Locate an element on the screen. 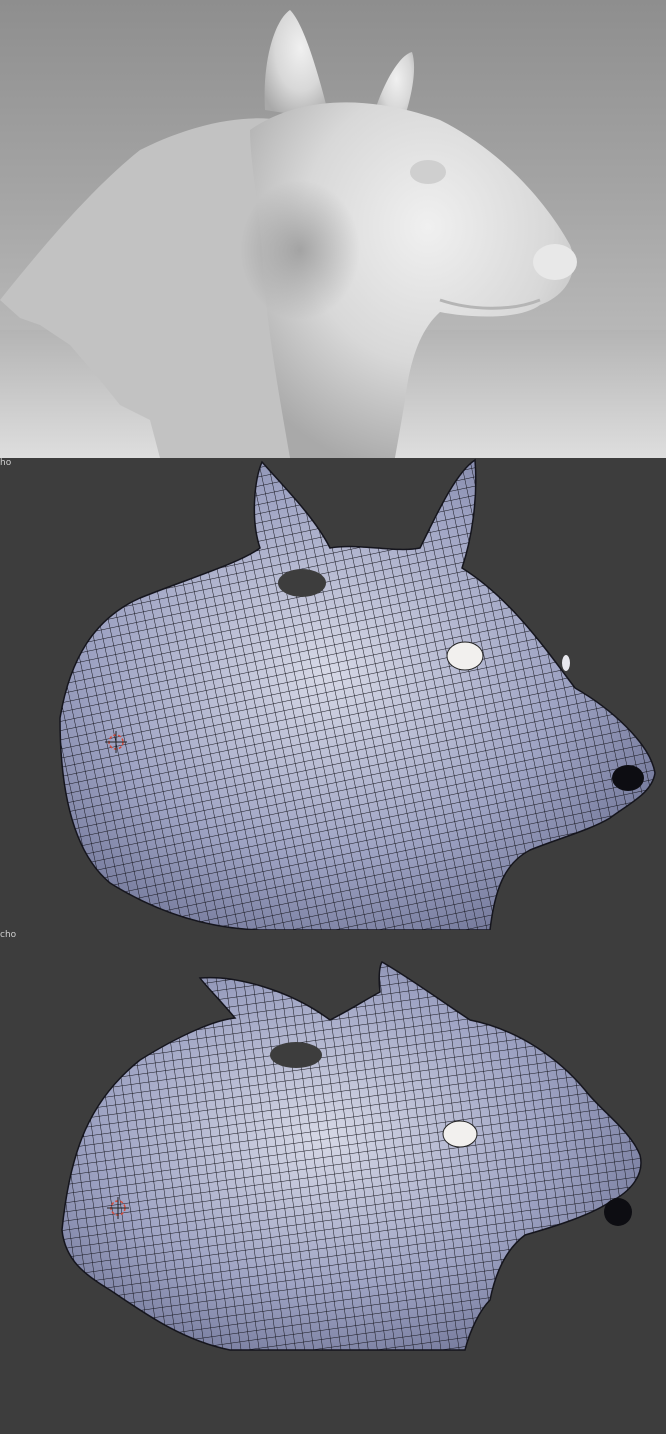  viewport-label: ho is located at coordinates (6, 463).